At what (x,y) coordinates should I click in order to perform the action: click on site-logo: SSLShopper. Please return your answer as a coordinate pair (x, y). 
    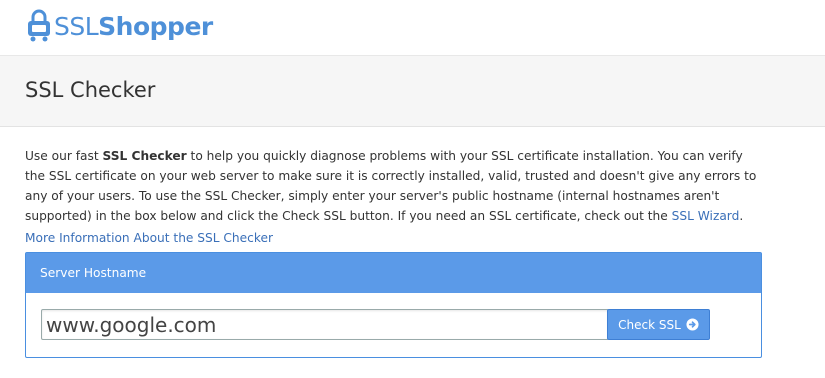
    Looking at the image, I should click on (119, 26).